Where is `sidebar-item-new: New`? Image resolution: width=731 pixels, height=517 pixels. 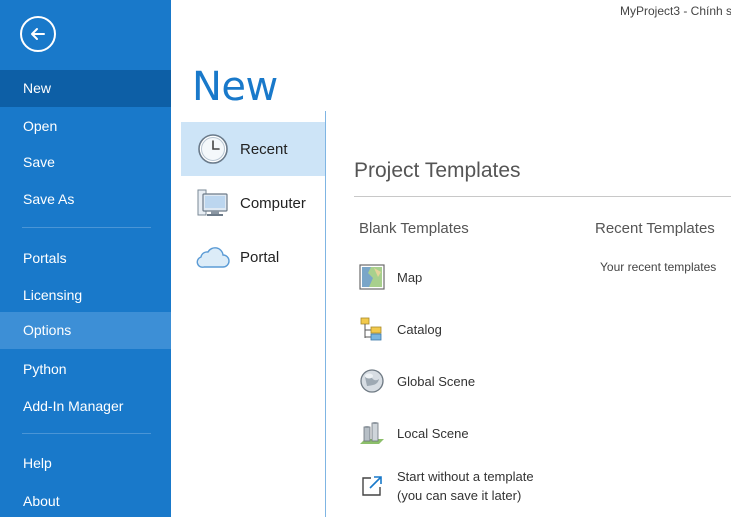
sidebar-item-new: New is located at coordinates (85, 88).